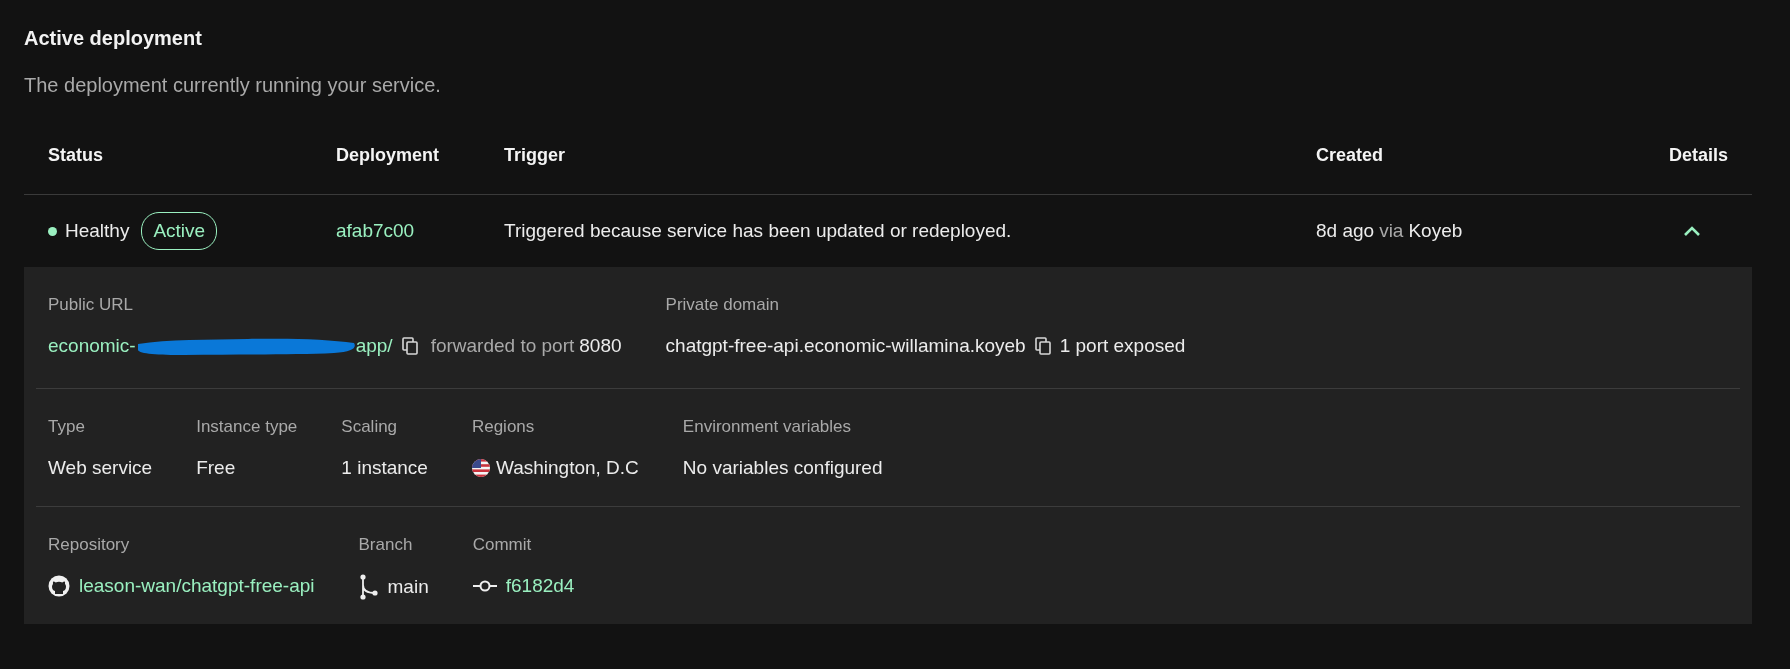  What do you see at coordinates (502, 346) in the screenshot?
I see `forward-note: forwarded to port` at bounding box center [502, 346].